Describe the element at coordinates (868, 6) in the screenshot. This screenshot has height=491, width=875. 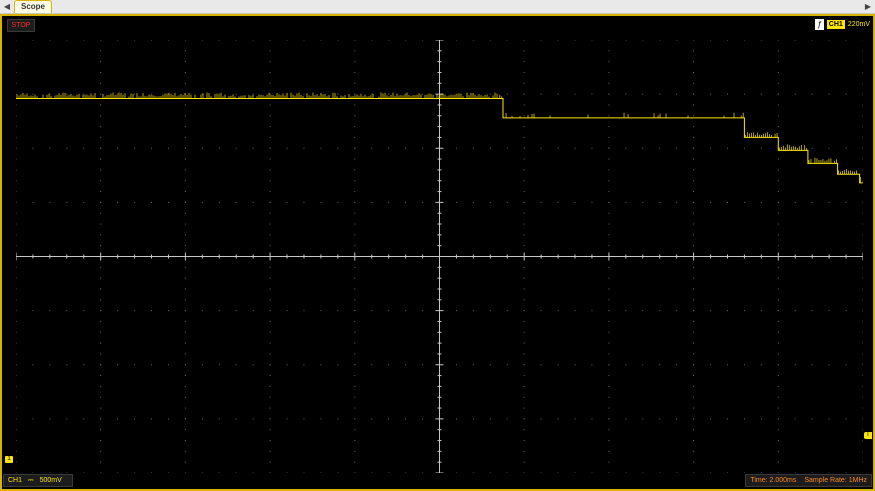
I see `scroll-right-arrow-icon: ▶` at that location.